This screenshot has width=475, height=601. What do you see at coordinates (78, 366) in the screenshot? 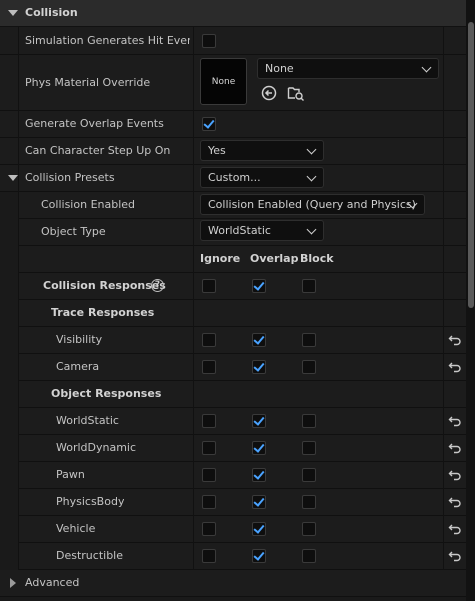
I see `trace-row-label: Camera` at bounding box center [78, 366].